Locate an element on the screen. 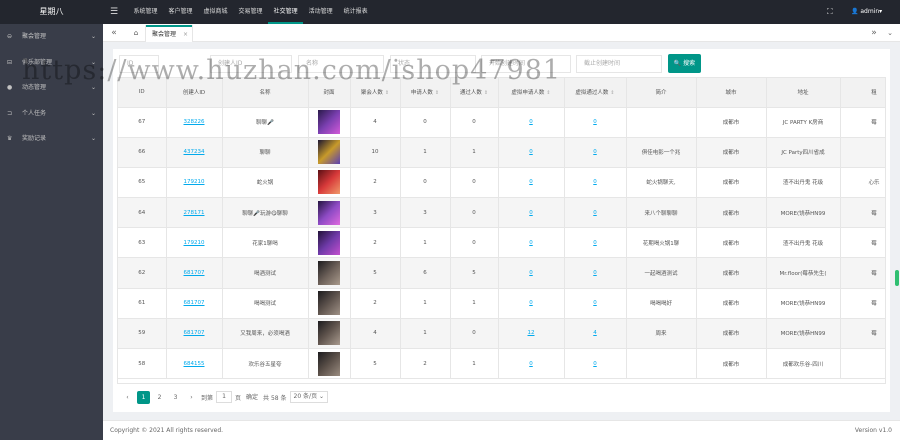  sidebar-item-4: ⊐ 个人任务 ⌄ is located at coordinates (51, 114).